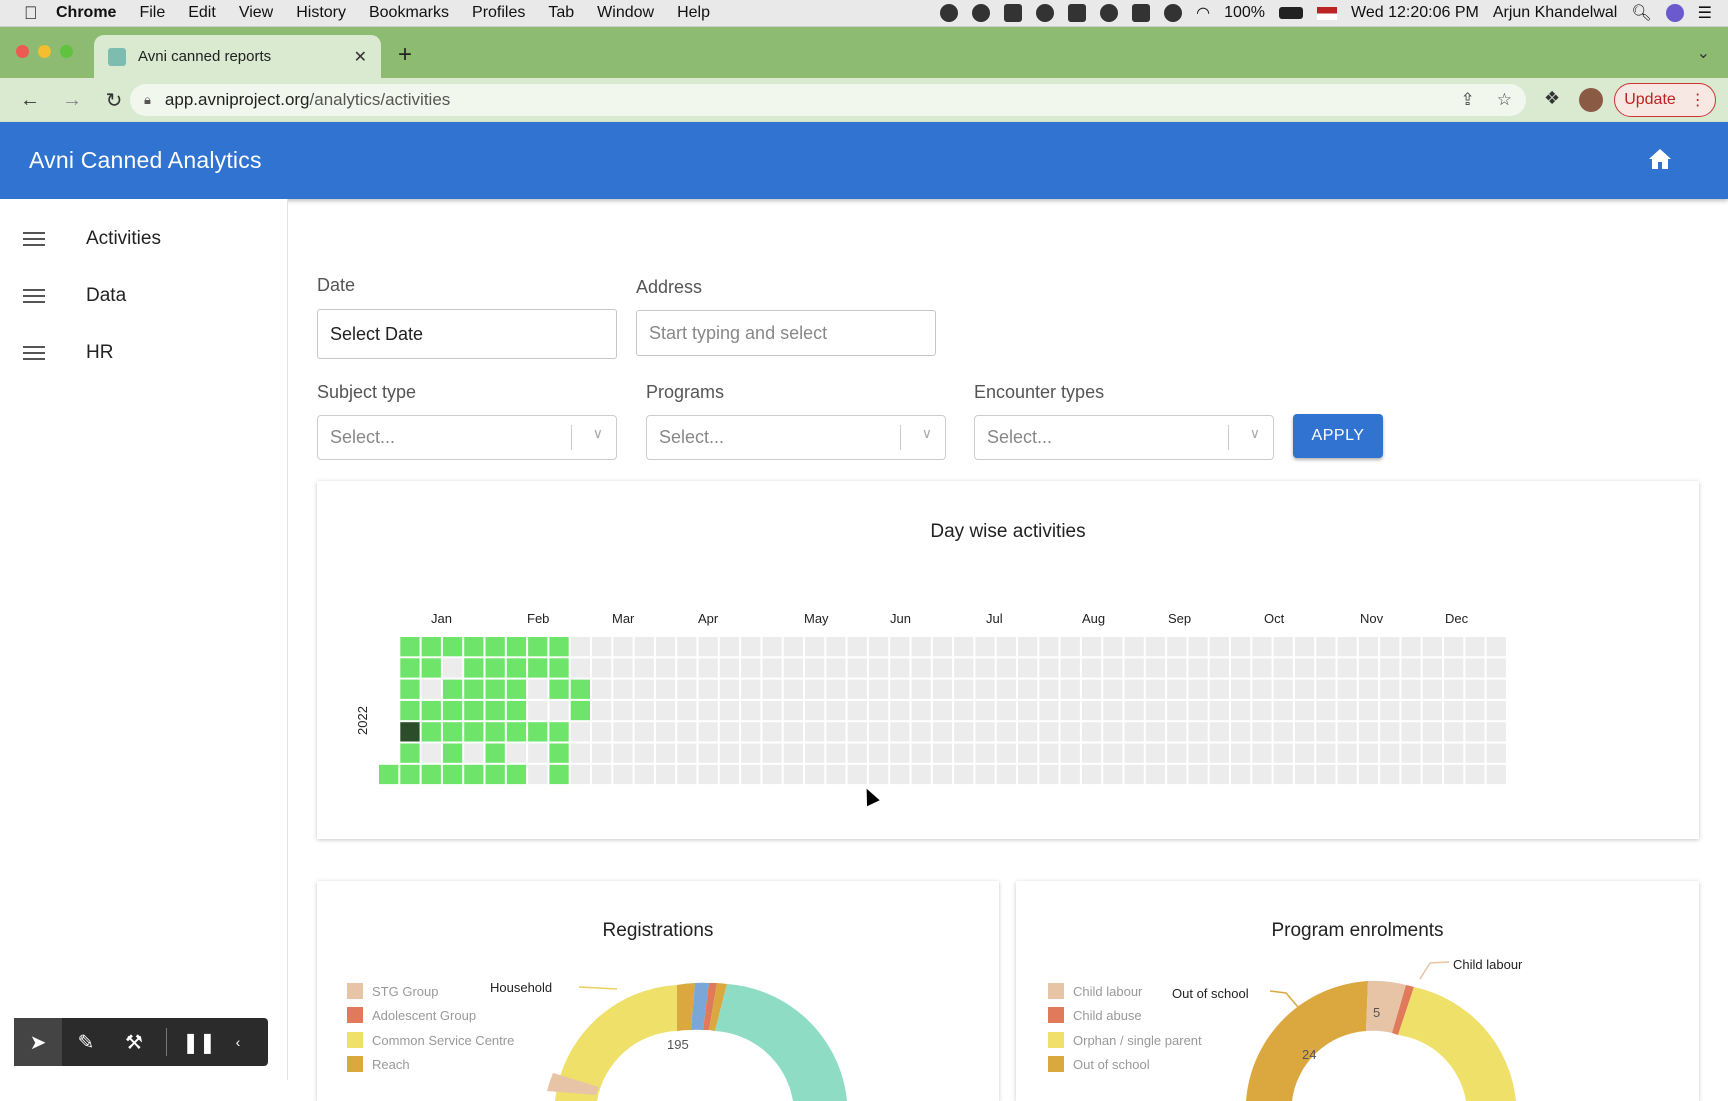  I want to click on profile-avatar, so click(1591, 100).